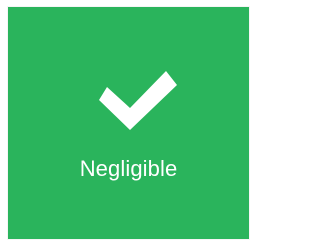 The image size is (320, 245). I want to click on status-label: Negligible, so click(128, 168).